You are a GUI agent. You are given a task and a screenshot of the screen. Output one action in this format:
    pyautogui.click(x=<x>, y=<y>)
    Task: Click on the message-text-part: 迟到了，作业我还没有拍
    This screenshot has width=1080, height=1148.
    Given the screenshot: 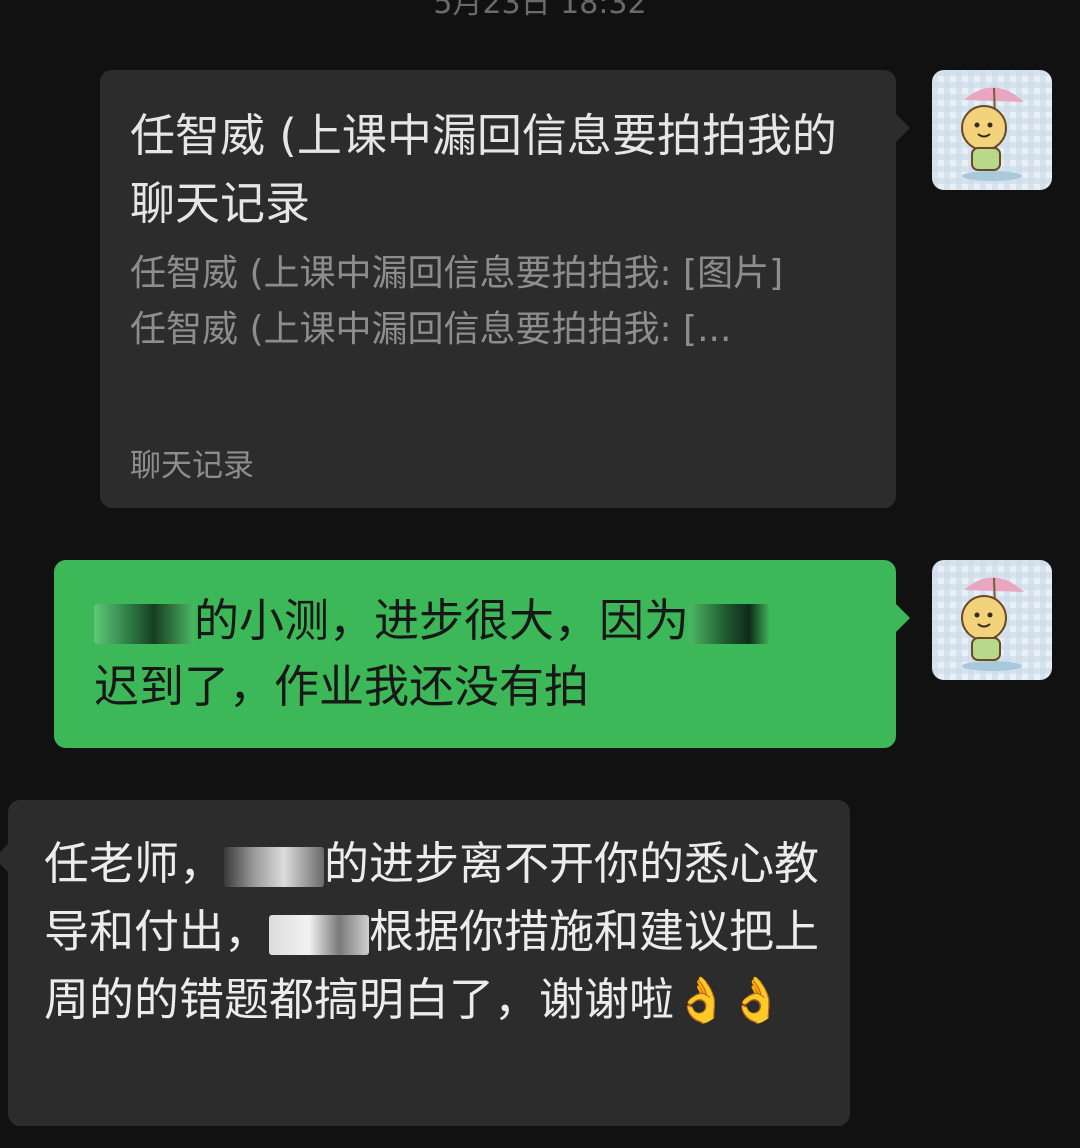 What is the action you would take?
    pyautogui.click(x=342, y=686)
    